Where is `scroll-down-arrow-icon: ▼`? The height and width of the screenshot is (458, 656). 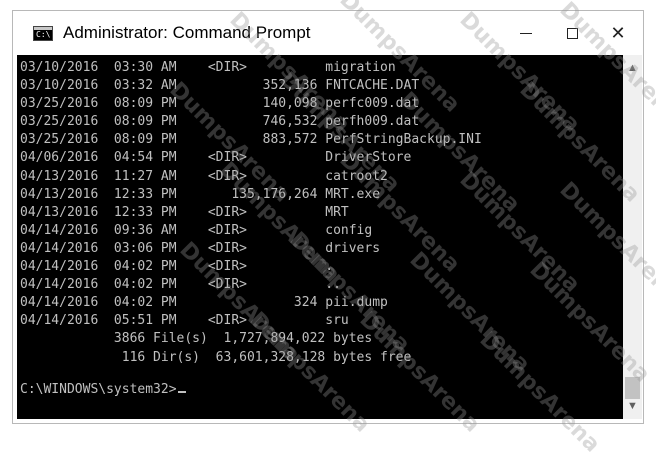 scroll-down-arrow-icon: ▼ is located at coordinates (632, 406).